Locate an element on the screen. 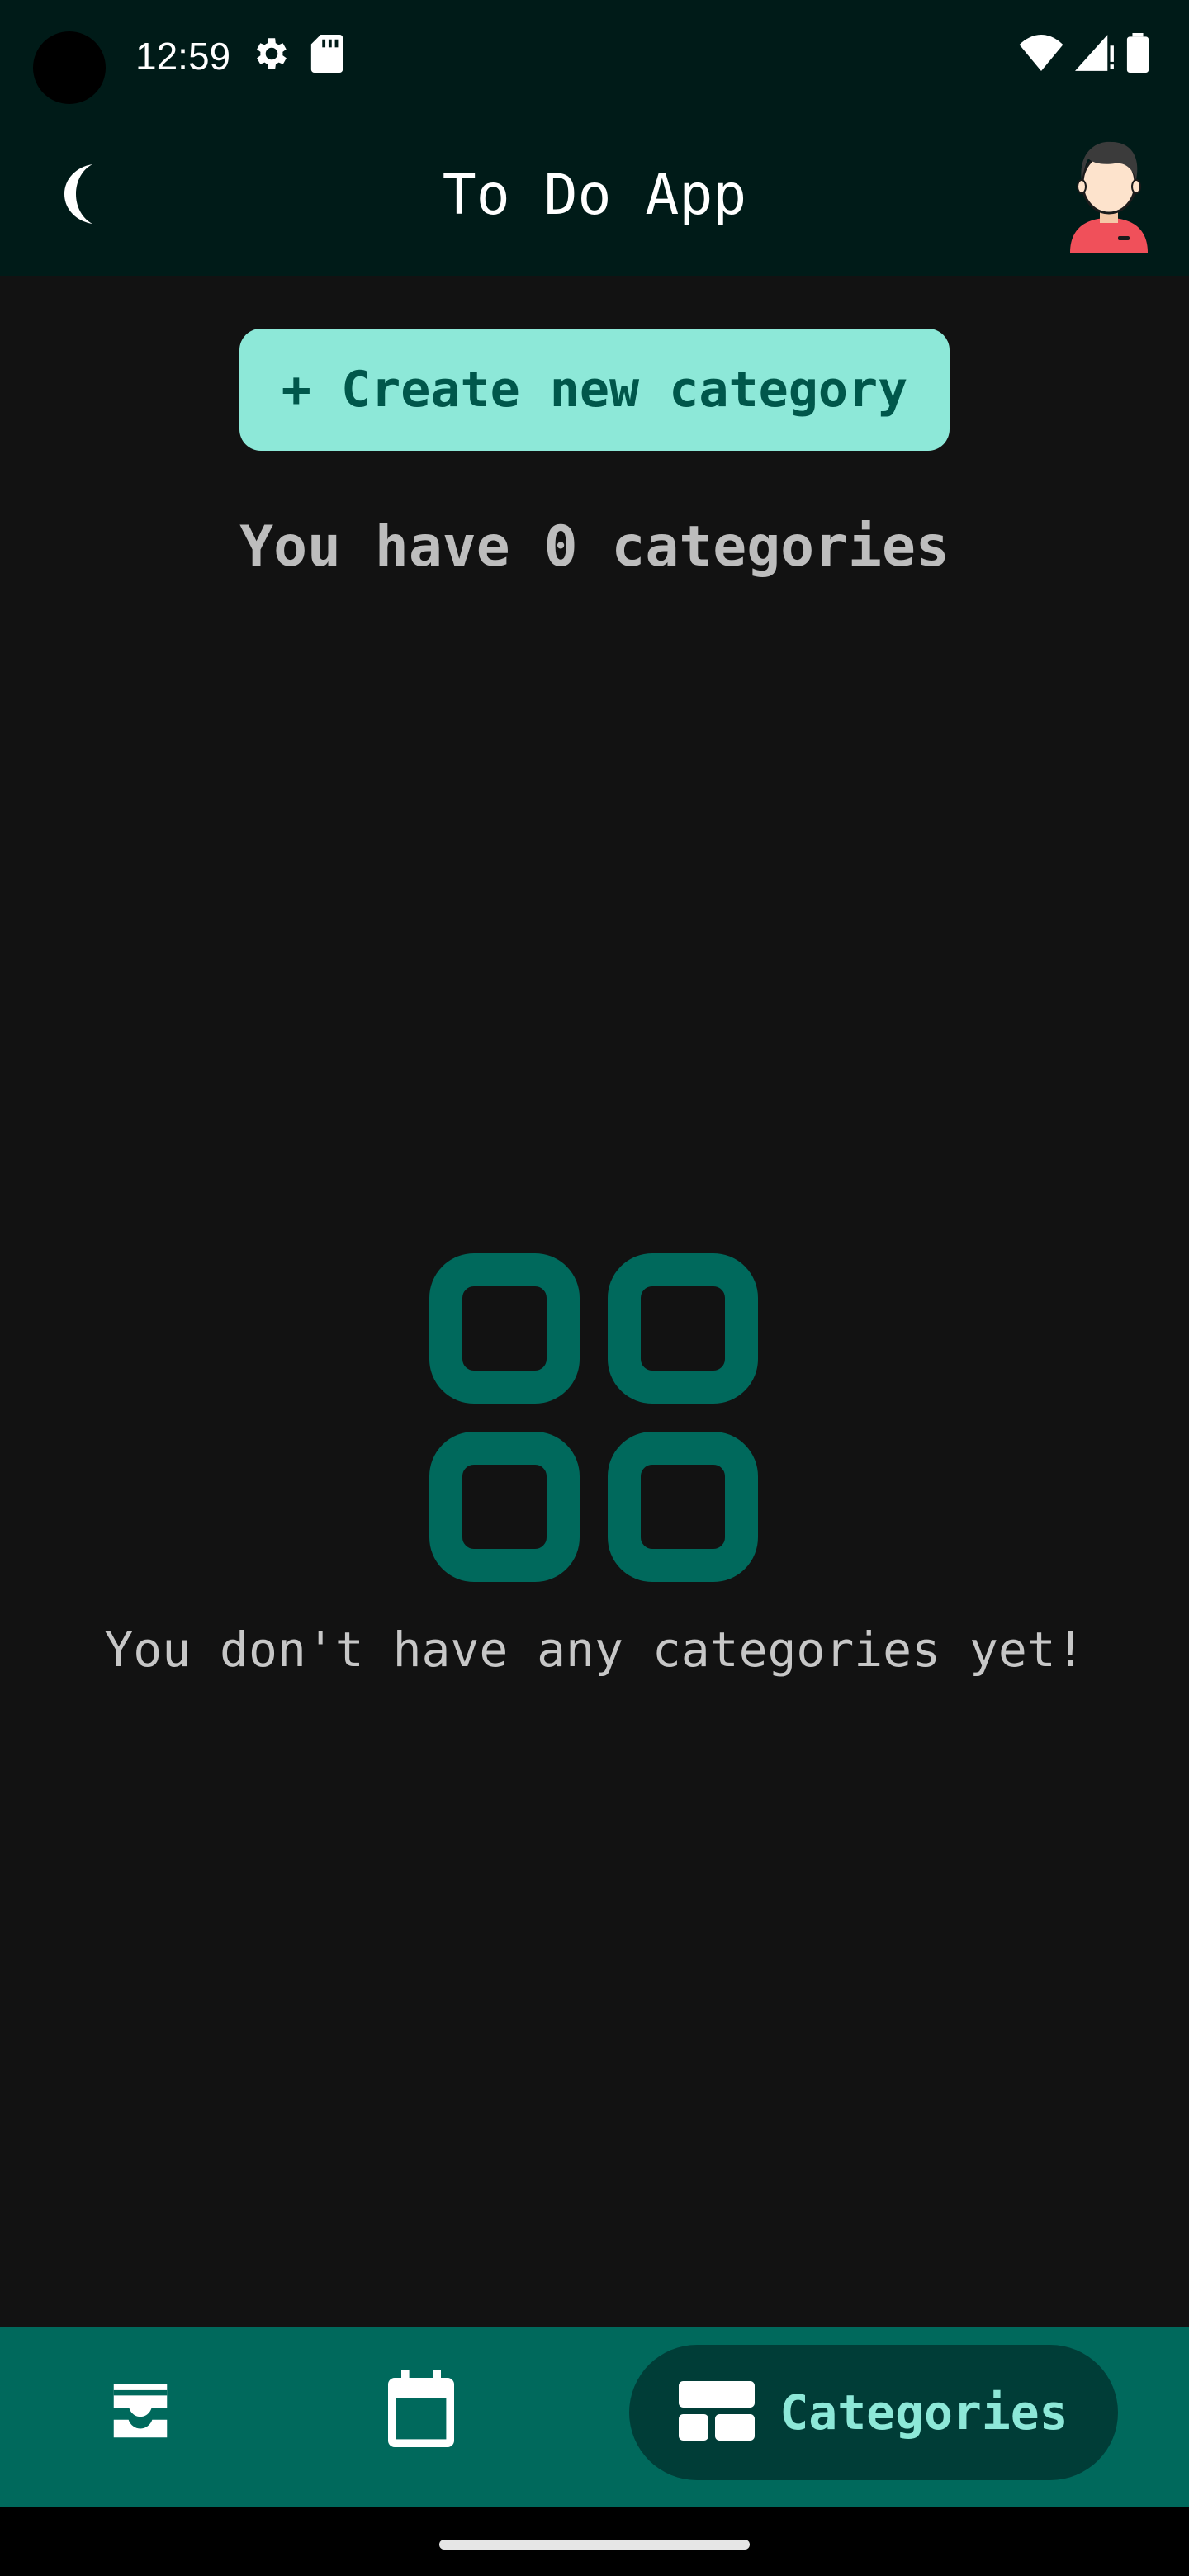 The height and width of the screenshot is (2576, 1189). categories-icon is located at coordinates (717, 2412).